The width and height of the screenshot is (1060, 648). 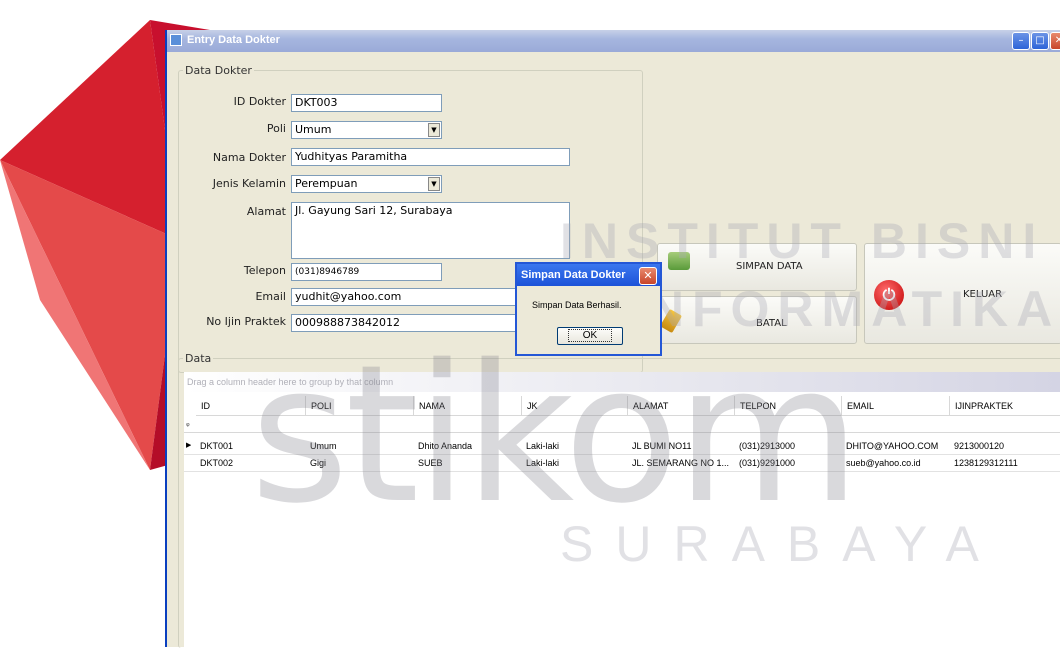 I want to click on column-header-email: EMAIL, so click(x=896, y=406).